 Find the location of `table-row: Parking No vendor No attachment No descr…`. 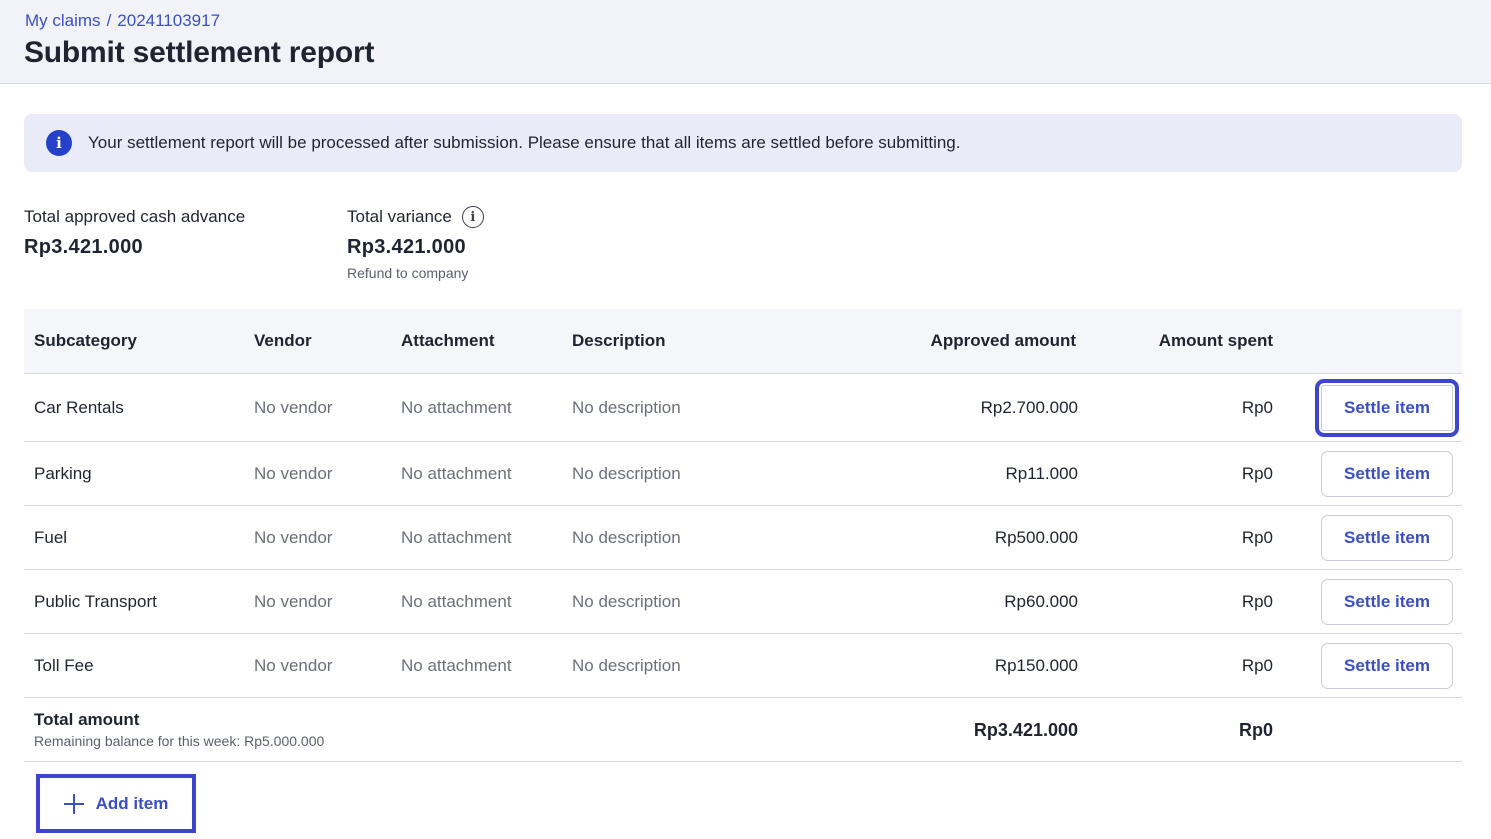

table-row: Parking No vendor No attachment No descr… is located at coordinates (743, 474).